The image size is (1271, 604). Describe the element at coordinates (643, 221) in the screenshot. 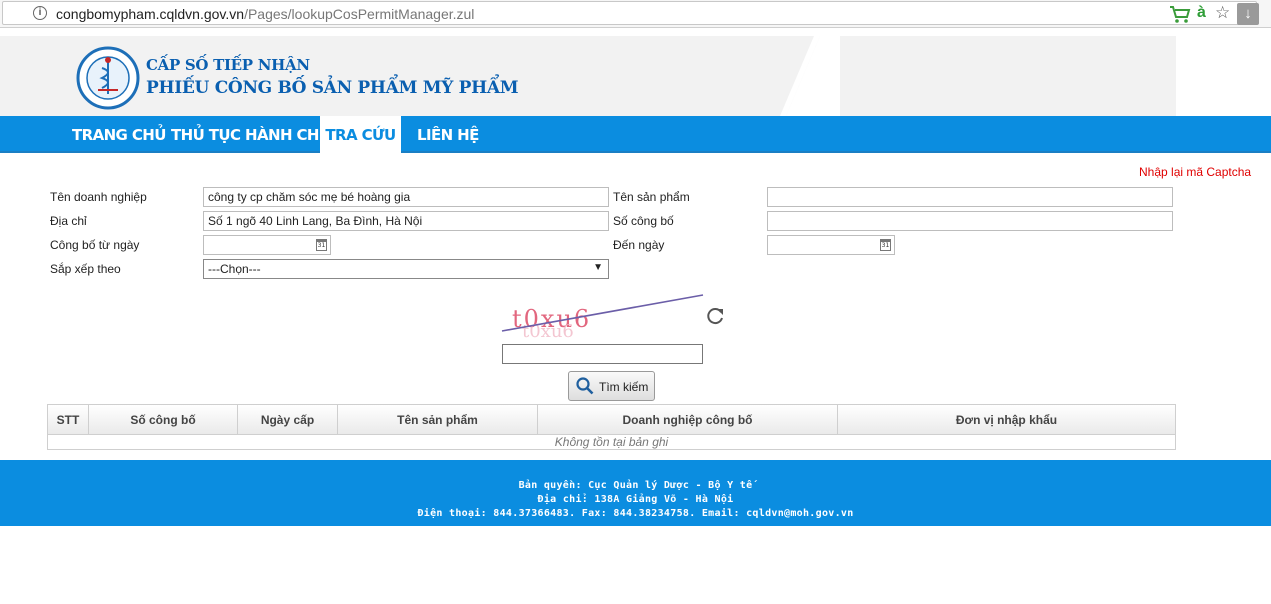

I see `permit-number-label: Số công bố` at that location.